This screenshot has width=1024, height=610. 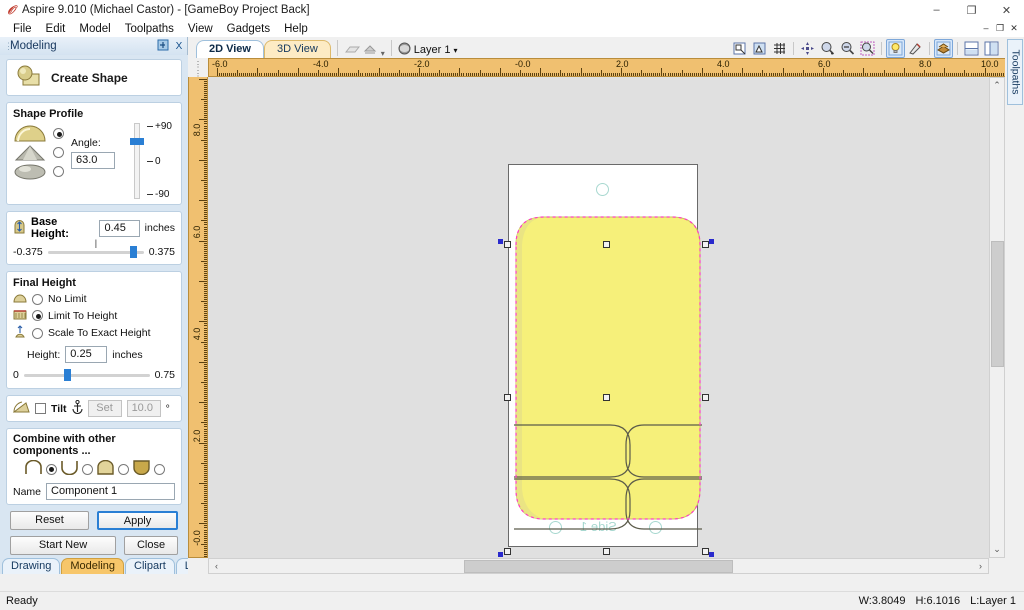 What do you see at coordinates (606, 397) in the screenshot?
I see `selection-handle-center` at bounding box center [606, 397].